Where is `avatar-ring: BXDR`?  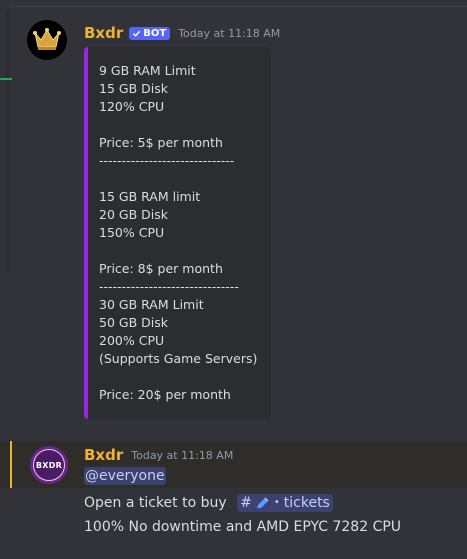 avatar-ring: BXDR is located at coordinates (49, 465).